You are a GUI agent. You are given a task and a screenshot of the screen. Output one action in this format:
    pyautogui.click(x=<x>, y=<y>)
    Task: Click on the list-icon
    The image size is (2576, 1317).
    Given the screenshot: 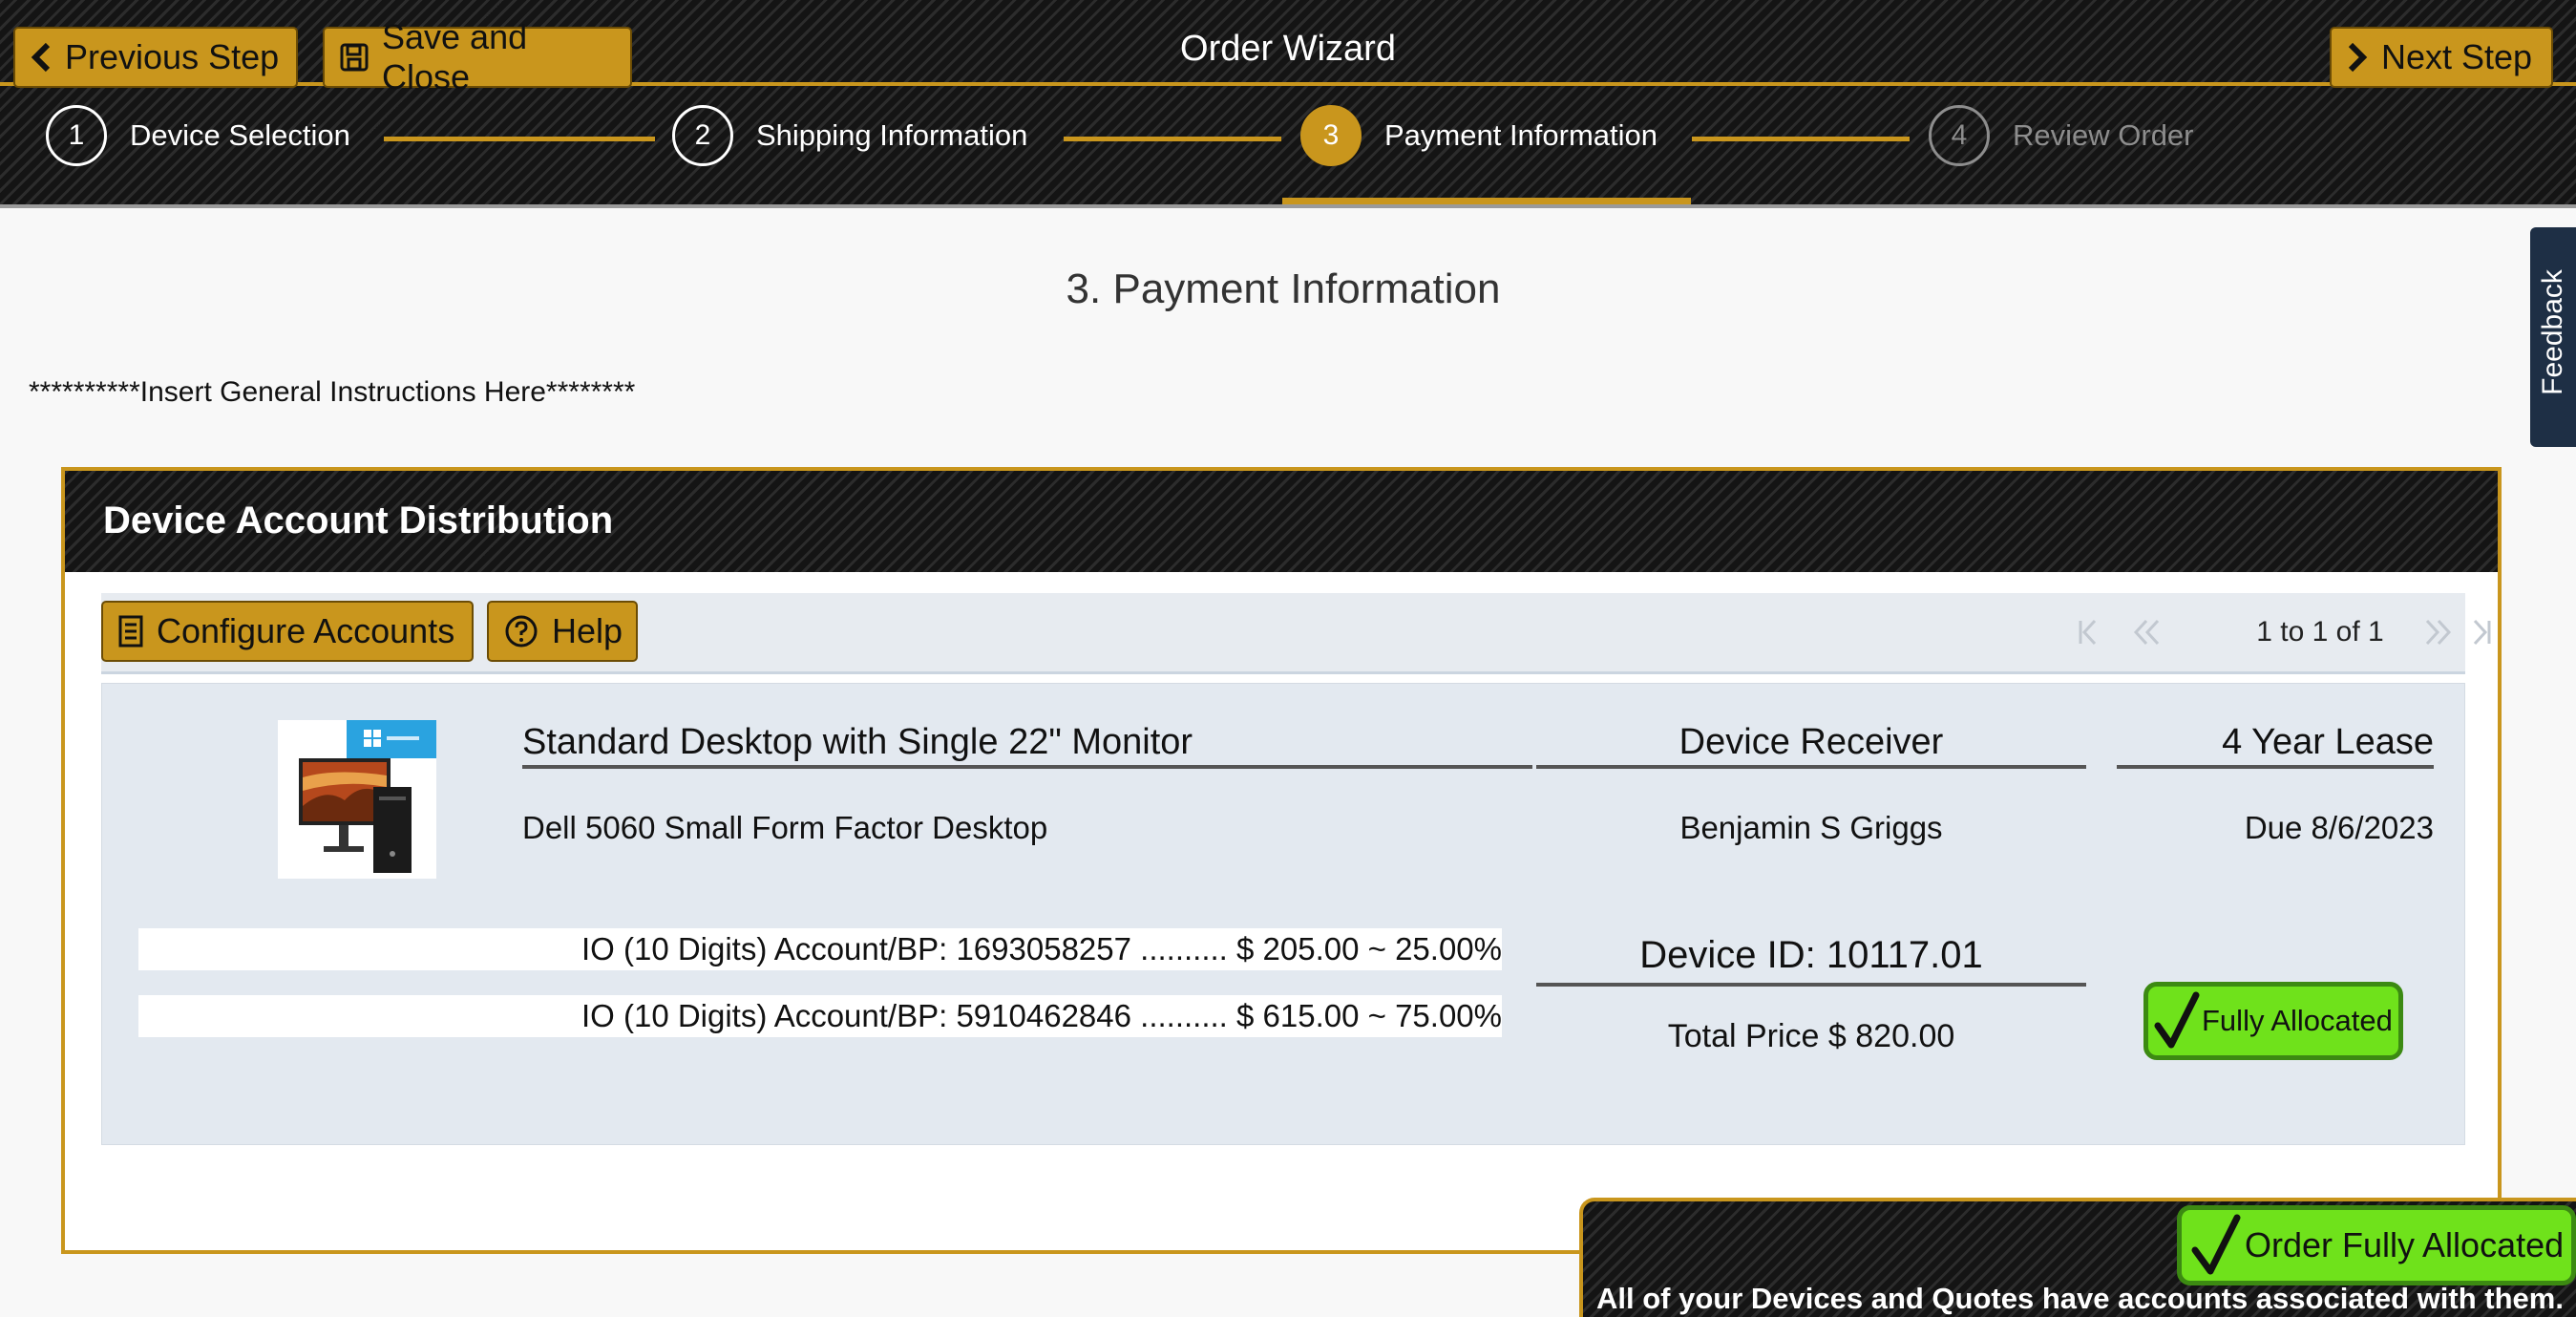 What is the action you would take?
    pyautogui.click(x=130, y=631)
    